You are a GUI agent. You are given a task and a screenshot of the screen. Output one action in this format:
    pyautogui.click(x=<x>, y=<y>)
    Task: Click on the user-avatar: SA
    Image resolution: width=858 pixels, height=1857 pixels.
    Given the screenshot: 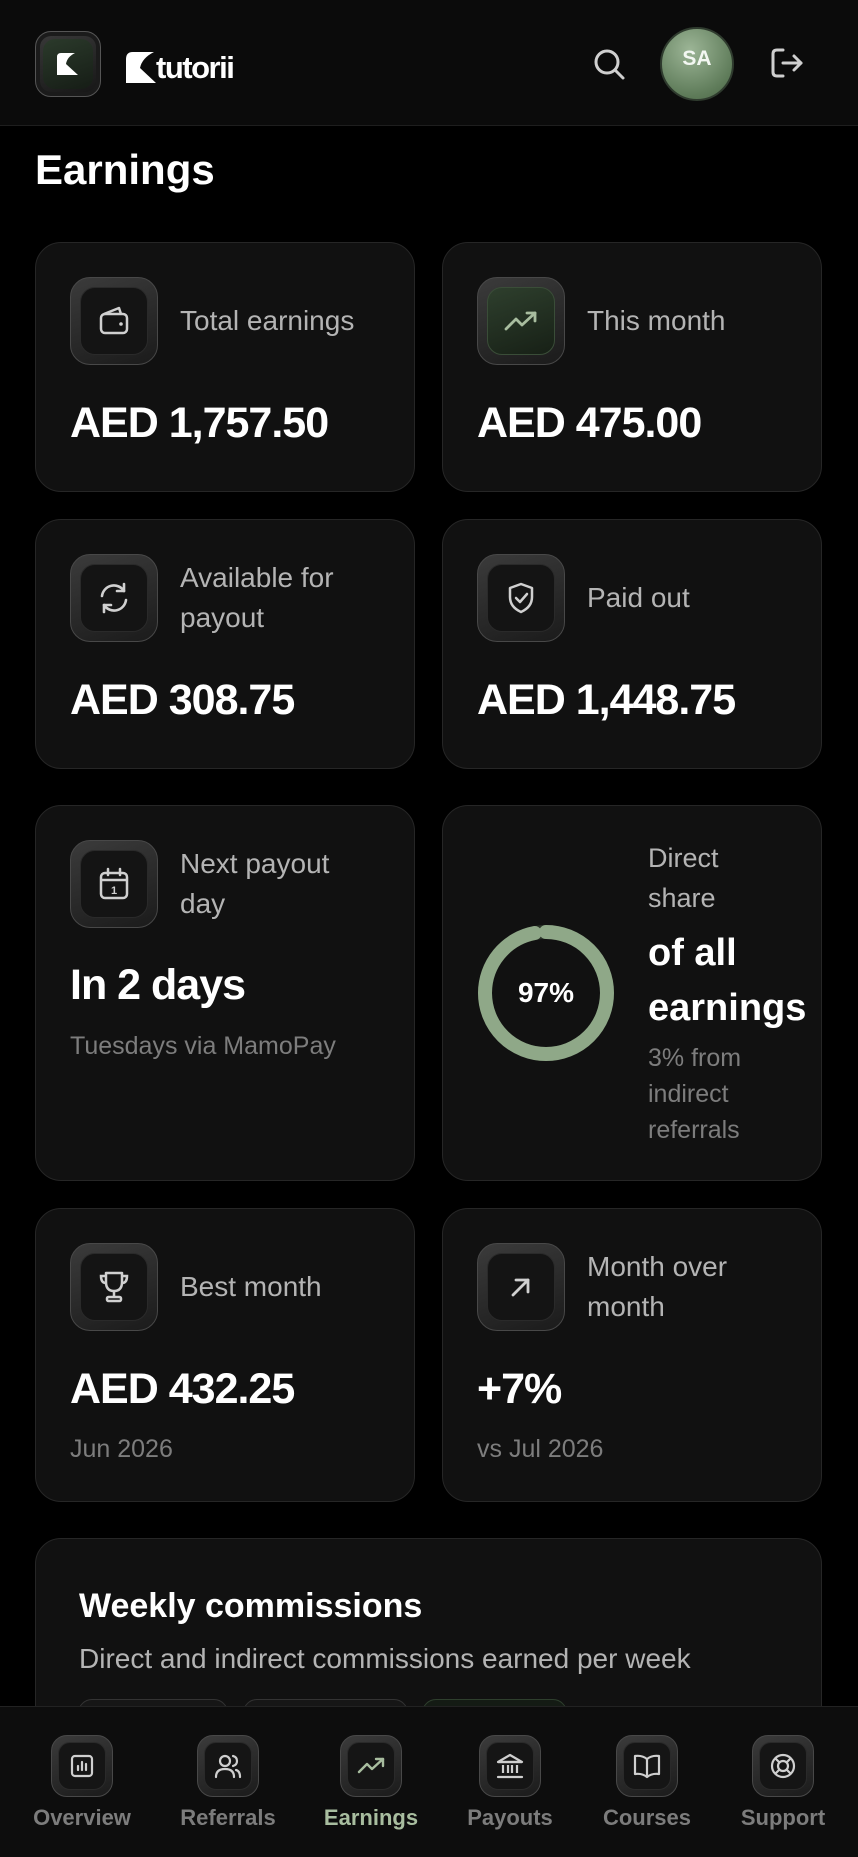 What is the action you would take?
    pyautogui.click(x=697, y=64)
    